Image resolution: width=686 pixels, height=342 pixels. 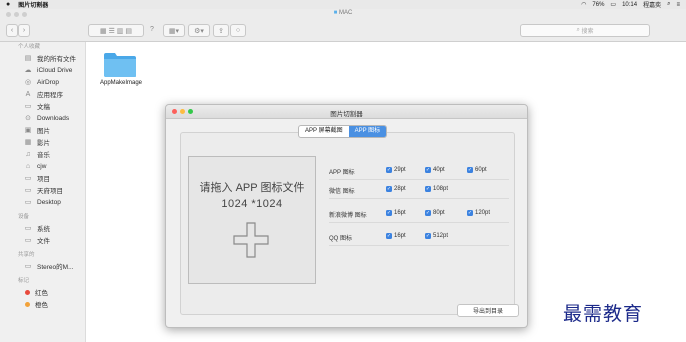 What do you see at coordinates (8, 4) in the screenshot?
I see `apple-menu-icon: ●` at bounding box center [8, 4].